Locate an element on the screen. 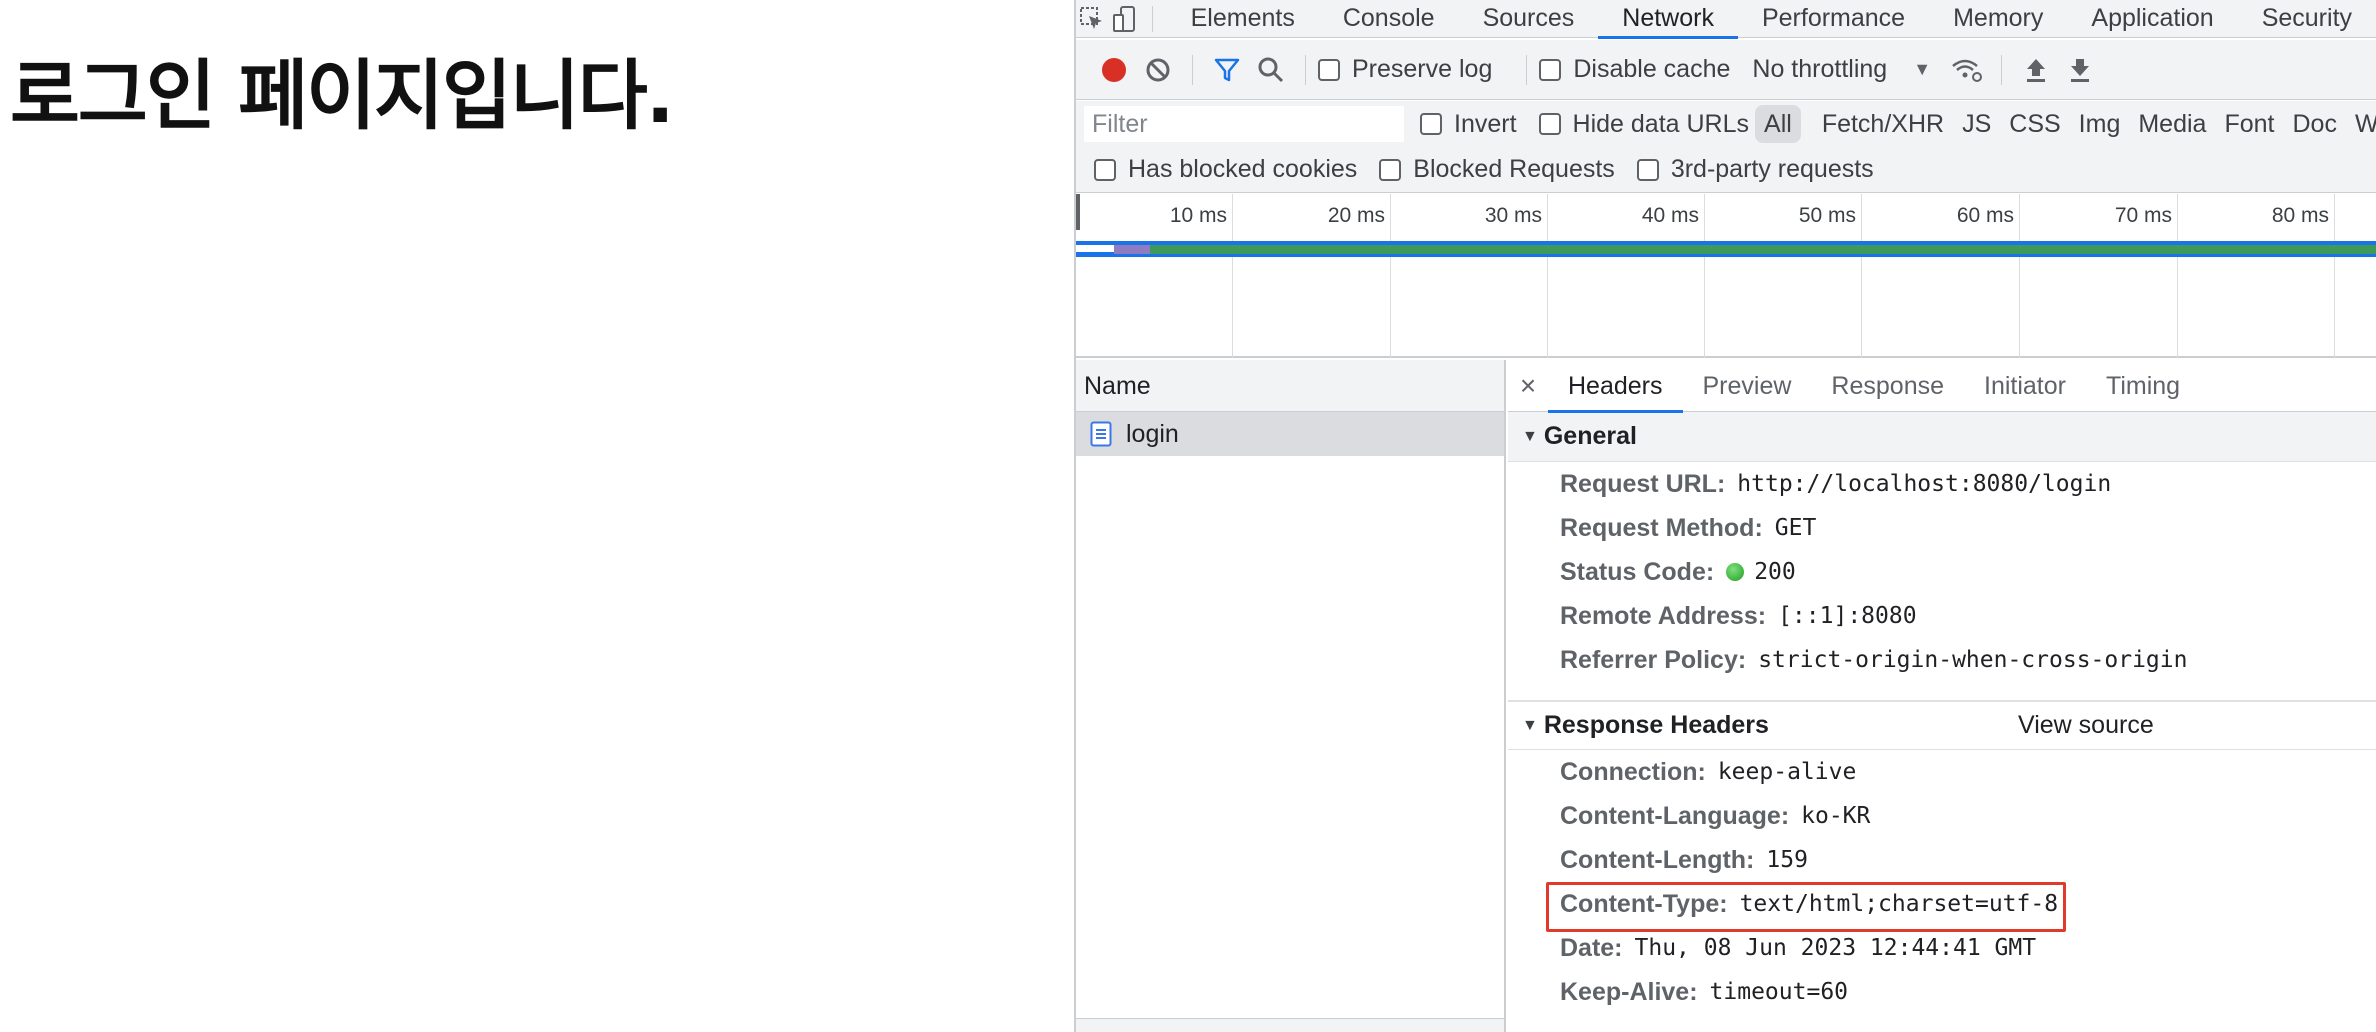 The image size is (2376, 1032). general-section-header: ▼ General is located at coordinates (1942, 437).